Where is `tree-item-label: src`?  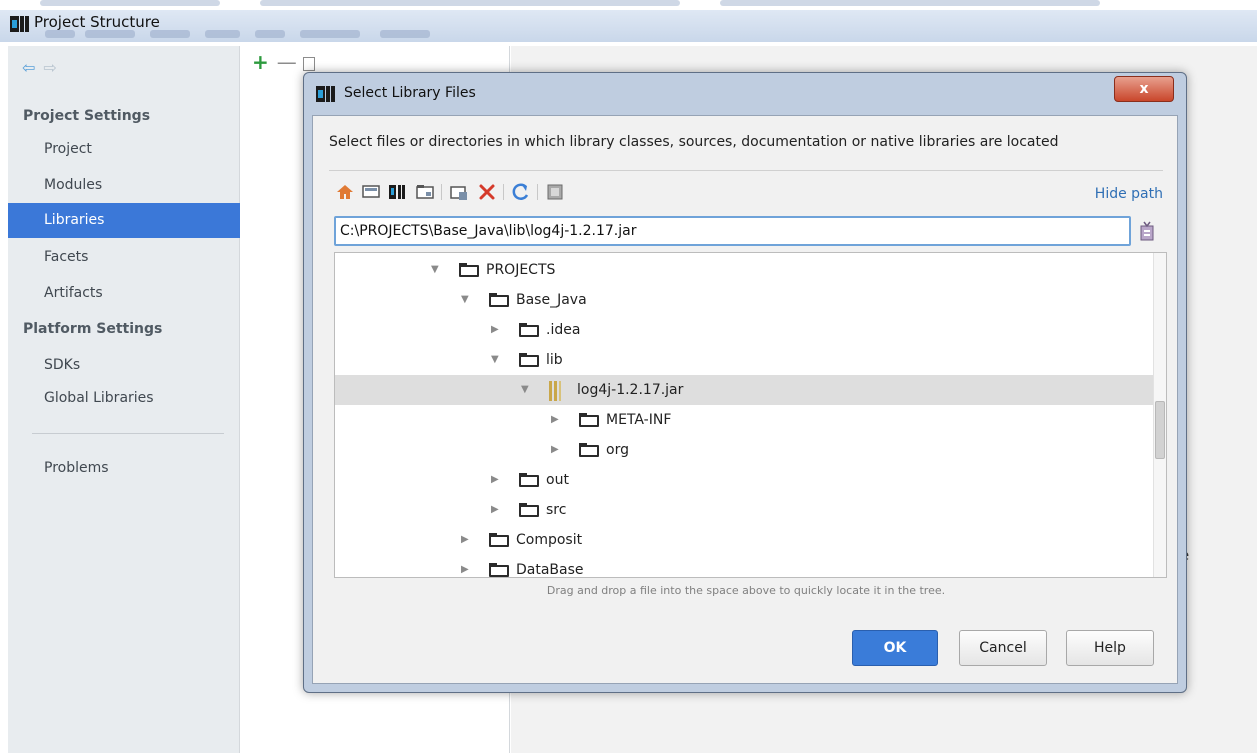
tree-item-label: src is located at coordinates (556, 510).